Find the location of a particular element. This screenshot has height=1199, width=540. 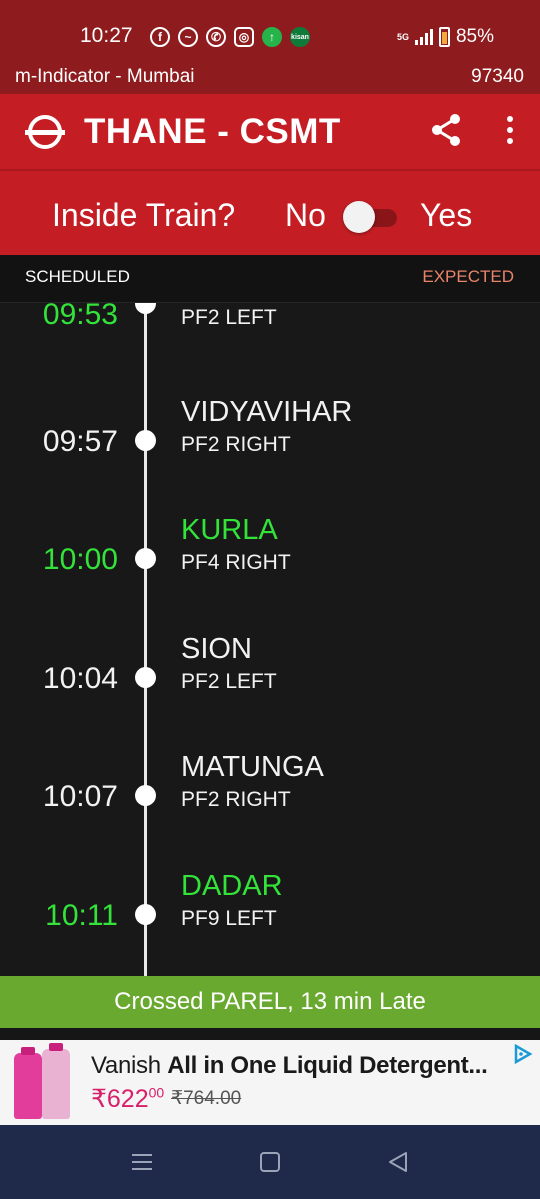

stop-time: 10:07 is located at coordinates (80, 796).